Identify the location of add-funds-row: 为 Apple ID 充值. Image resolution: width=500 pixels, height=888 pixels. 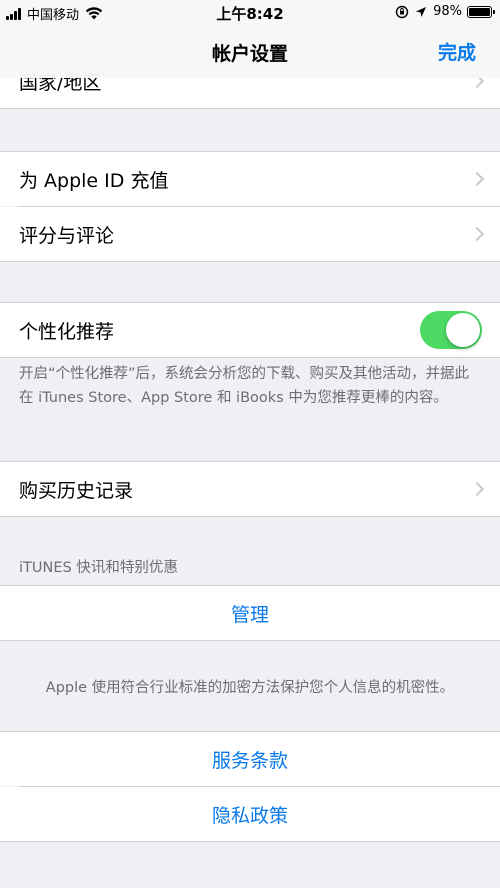
(250, 179).